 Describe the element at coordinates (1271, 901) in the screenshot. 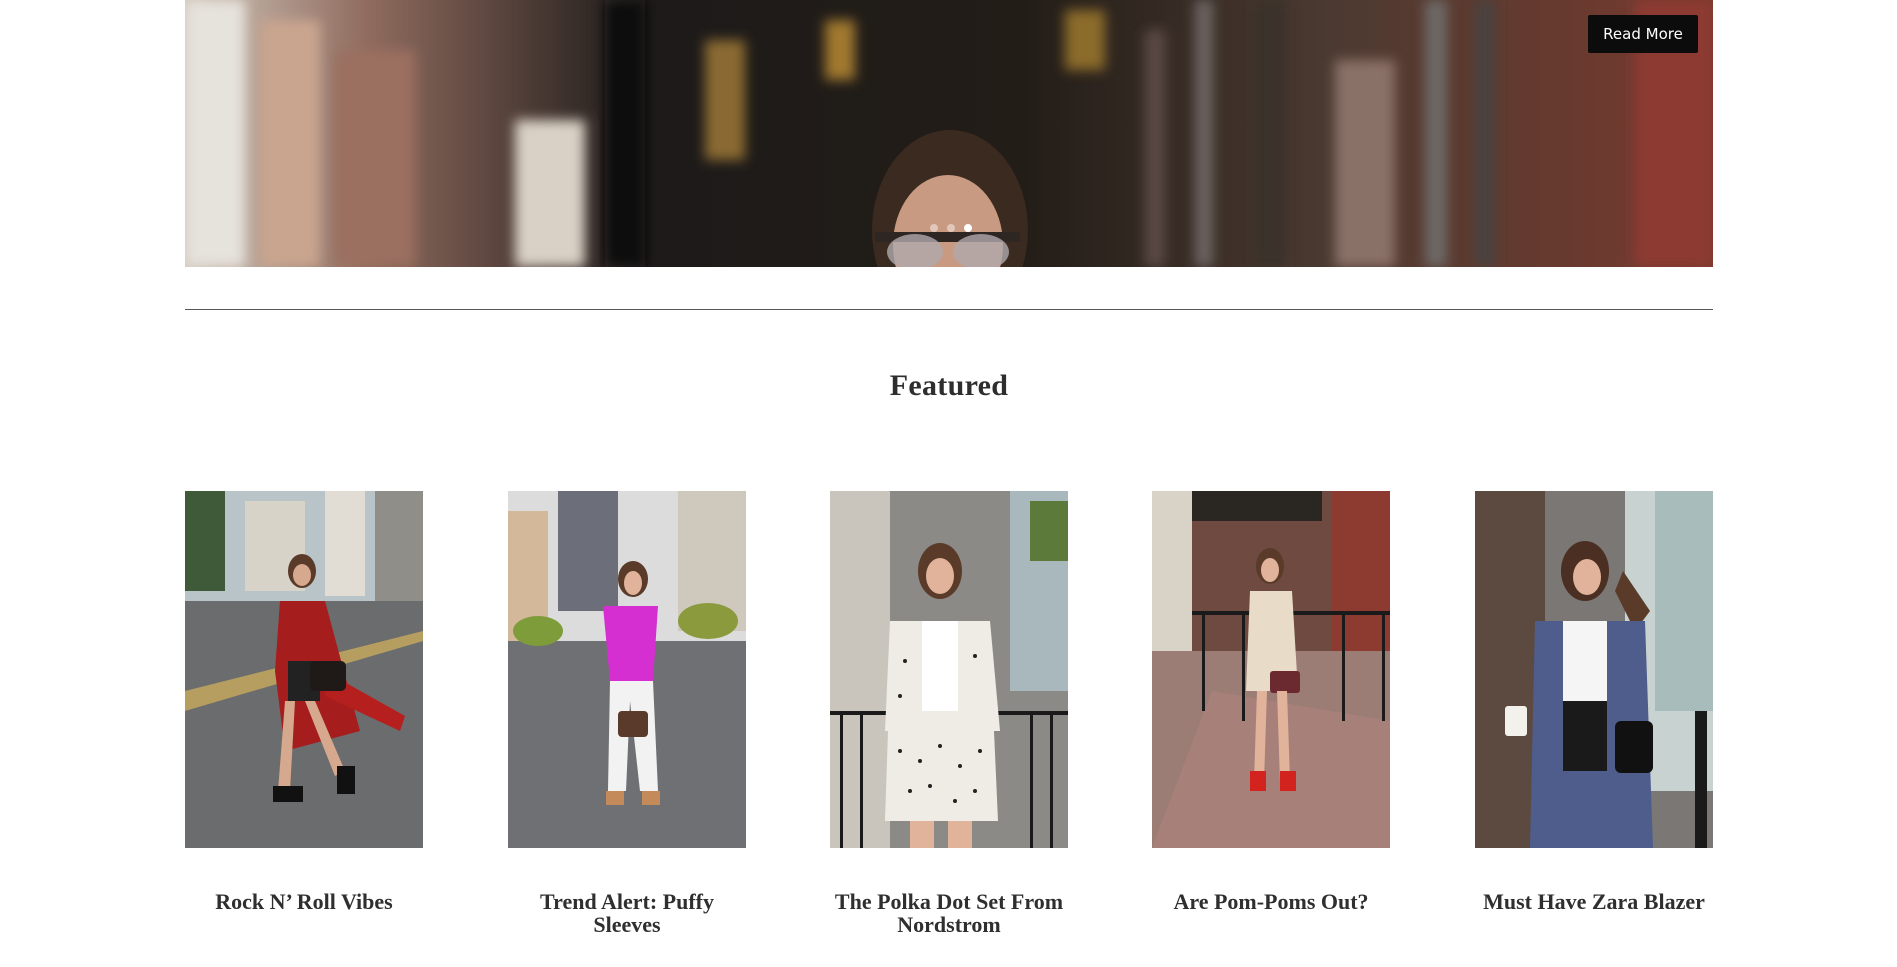

I see `featured-card-title: Are Pom-Poms Out?` at that location.